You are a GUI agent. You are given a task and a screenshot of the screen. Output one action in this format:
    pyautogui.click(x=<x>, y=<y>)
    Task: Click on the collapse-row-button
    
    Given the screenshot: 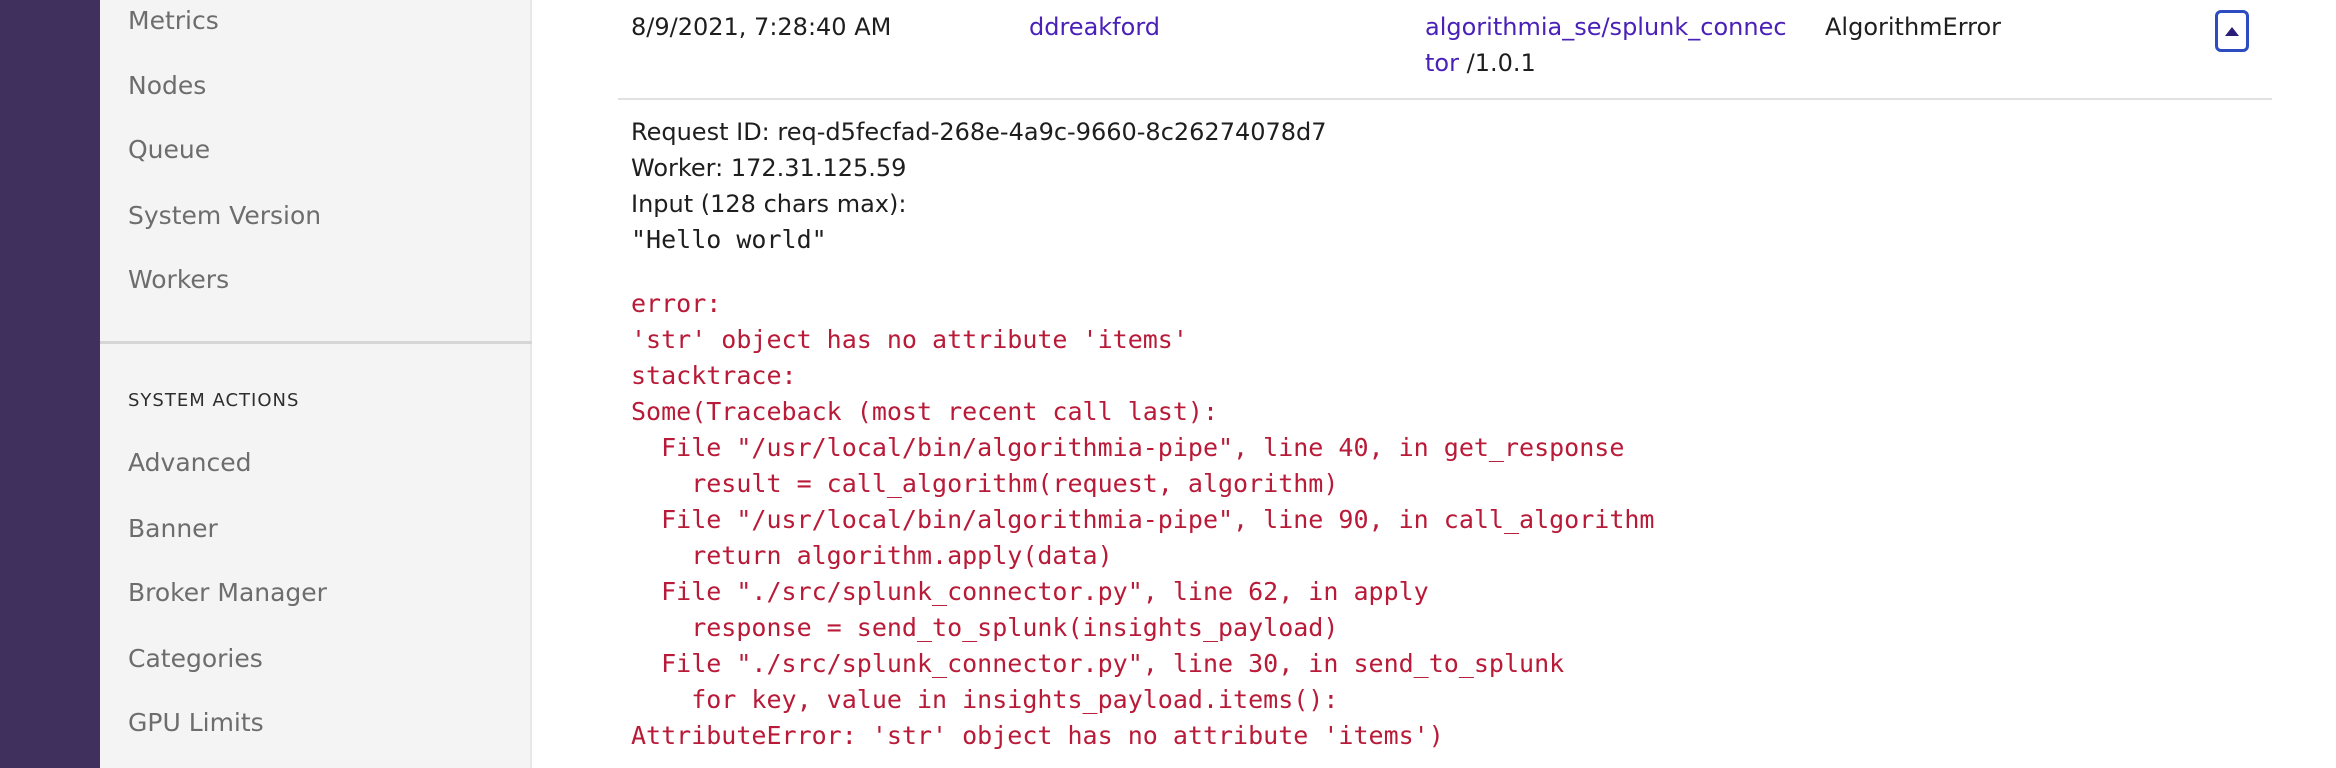 What is the action you would take?
    pyautogui.click(x=2232, y=31)
    